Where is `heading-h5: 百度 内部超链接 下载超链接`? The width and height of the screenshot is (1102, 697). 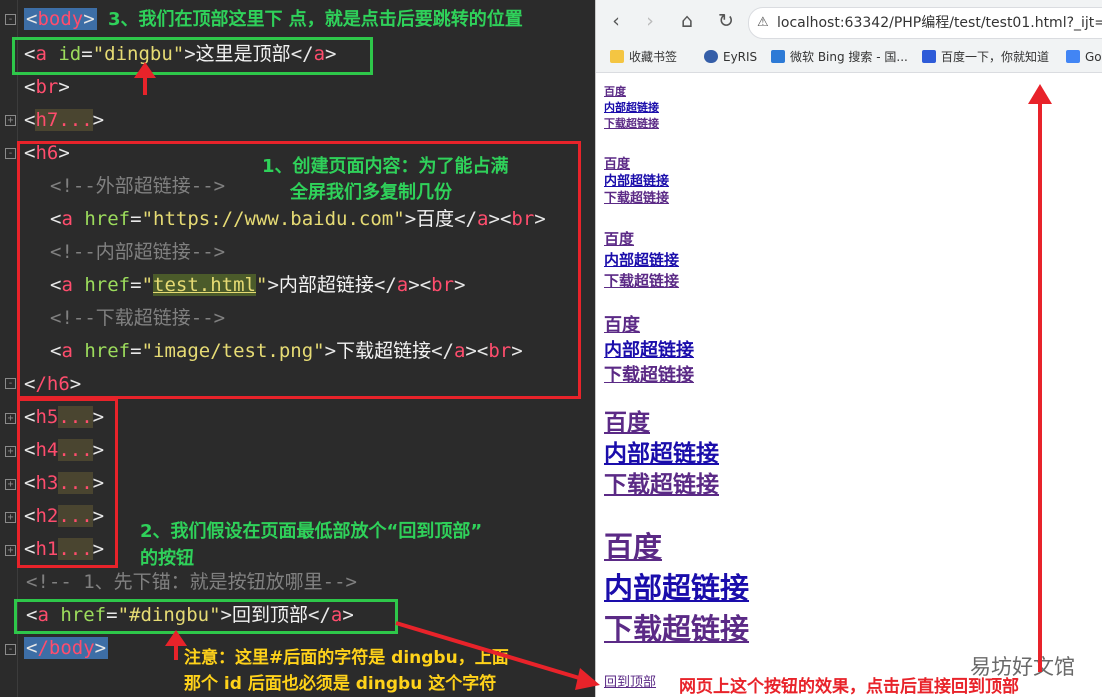
heading-h5: 百度 内部超链接 下载超链接 is located at coordinates (636, 181).